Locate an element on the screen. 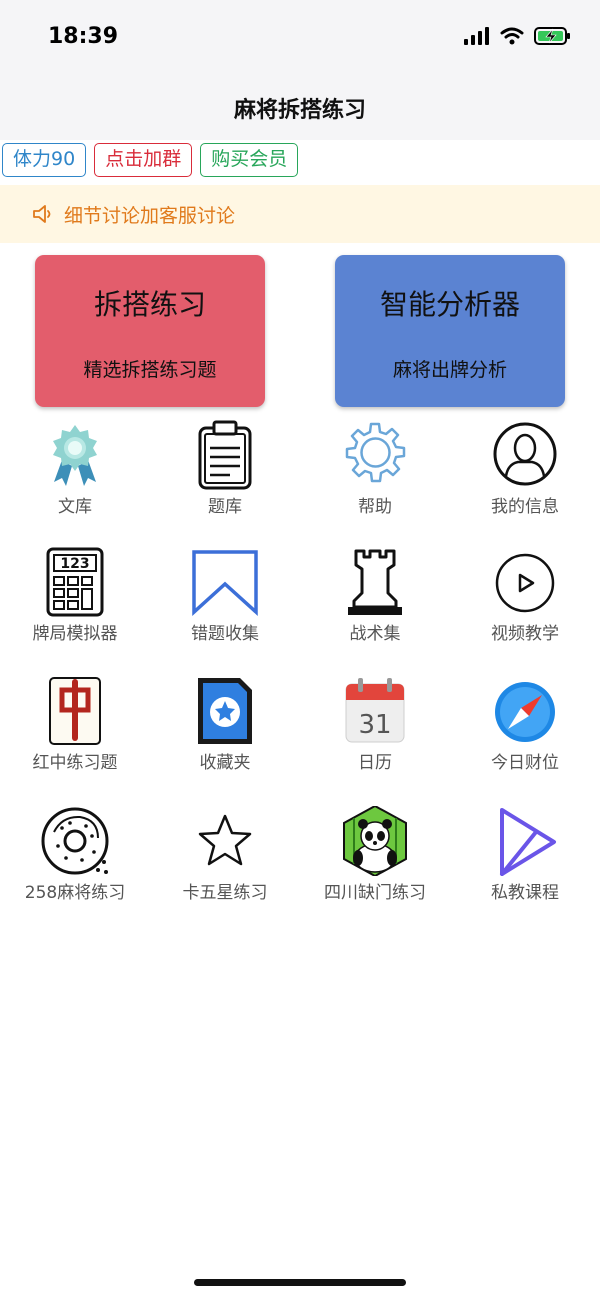  grid-item-label: 卡五星练习 is located at coordinates (225, 893).